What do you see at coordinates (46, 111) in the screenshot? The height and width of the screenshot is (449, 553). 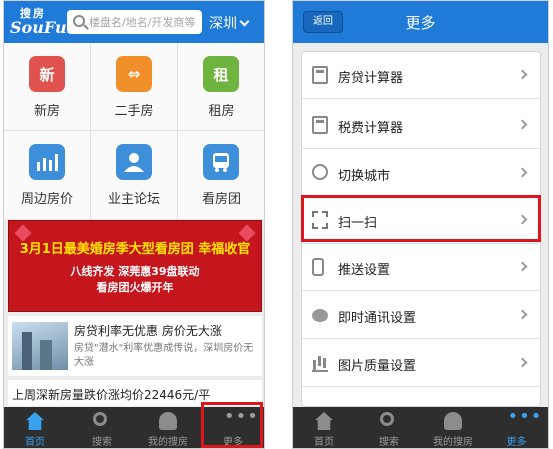 I see `grid-label: 新房` at bounding box center [46, 111].